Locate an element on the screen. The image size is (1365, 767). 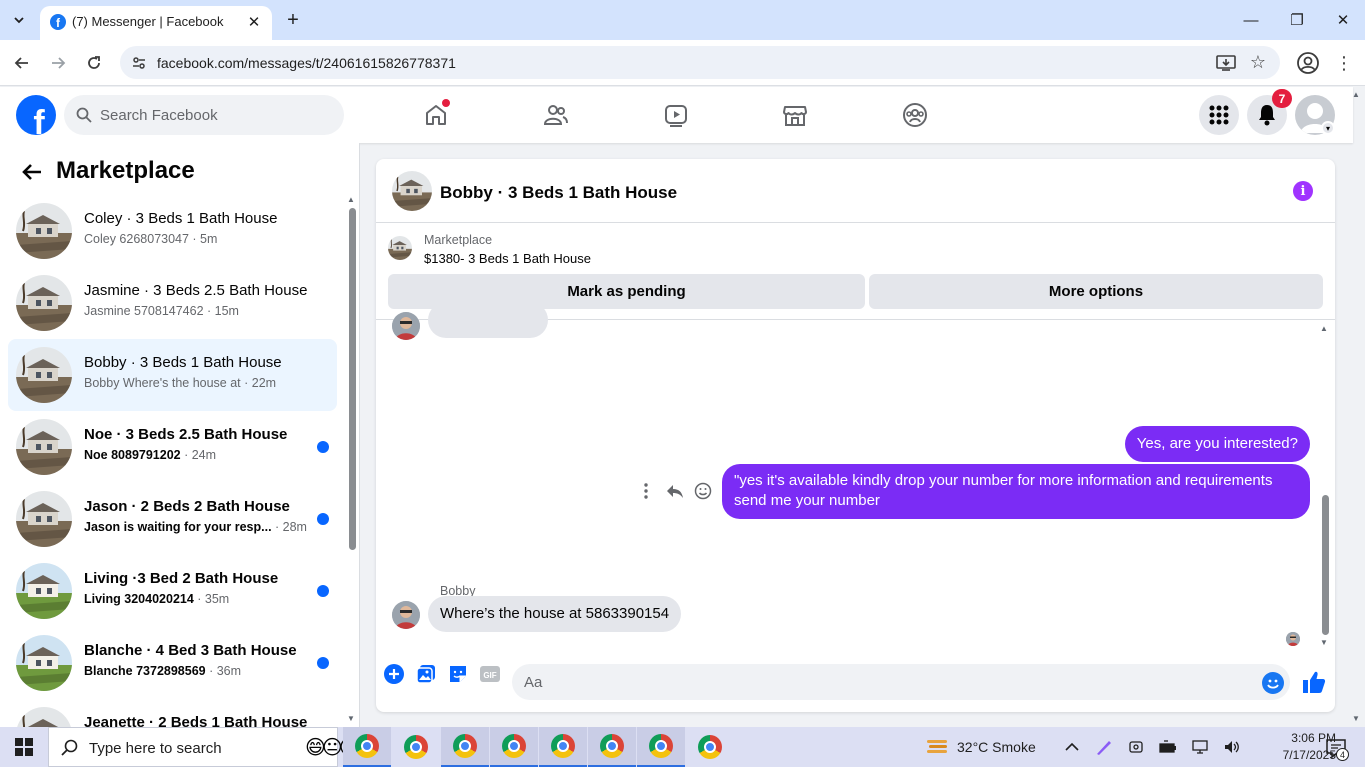
gif-icon: GIF is located at coordinates (490, 674).